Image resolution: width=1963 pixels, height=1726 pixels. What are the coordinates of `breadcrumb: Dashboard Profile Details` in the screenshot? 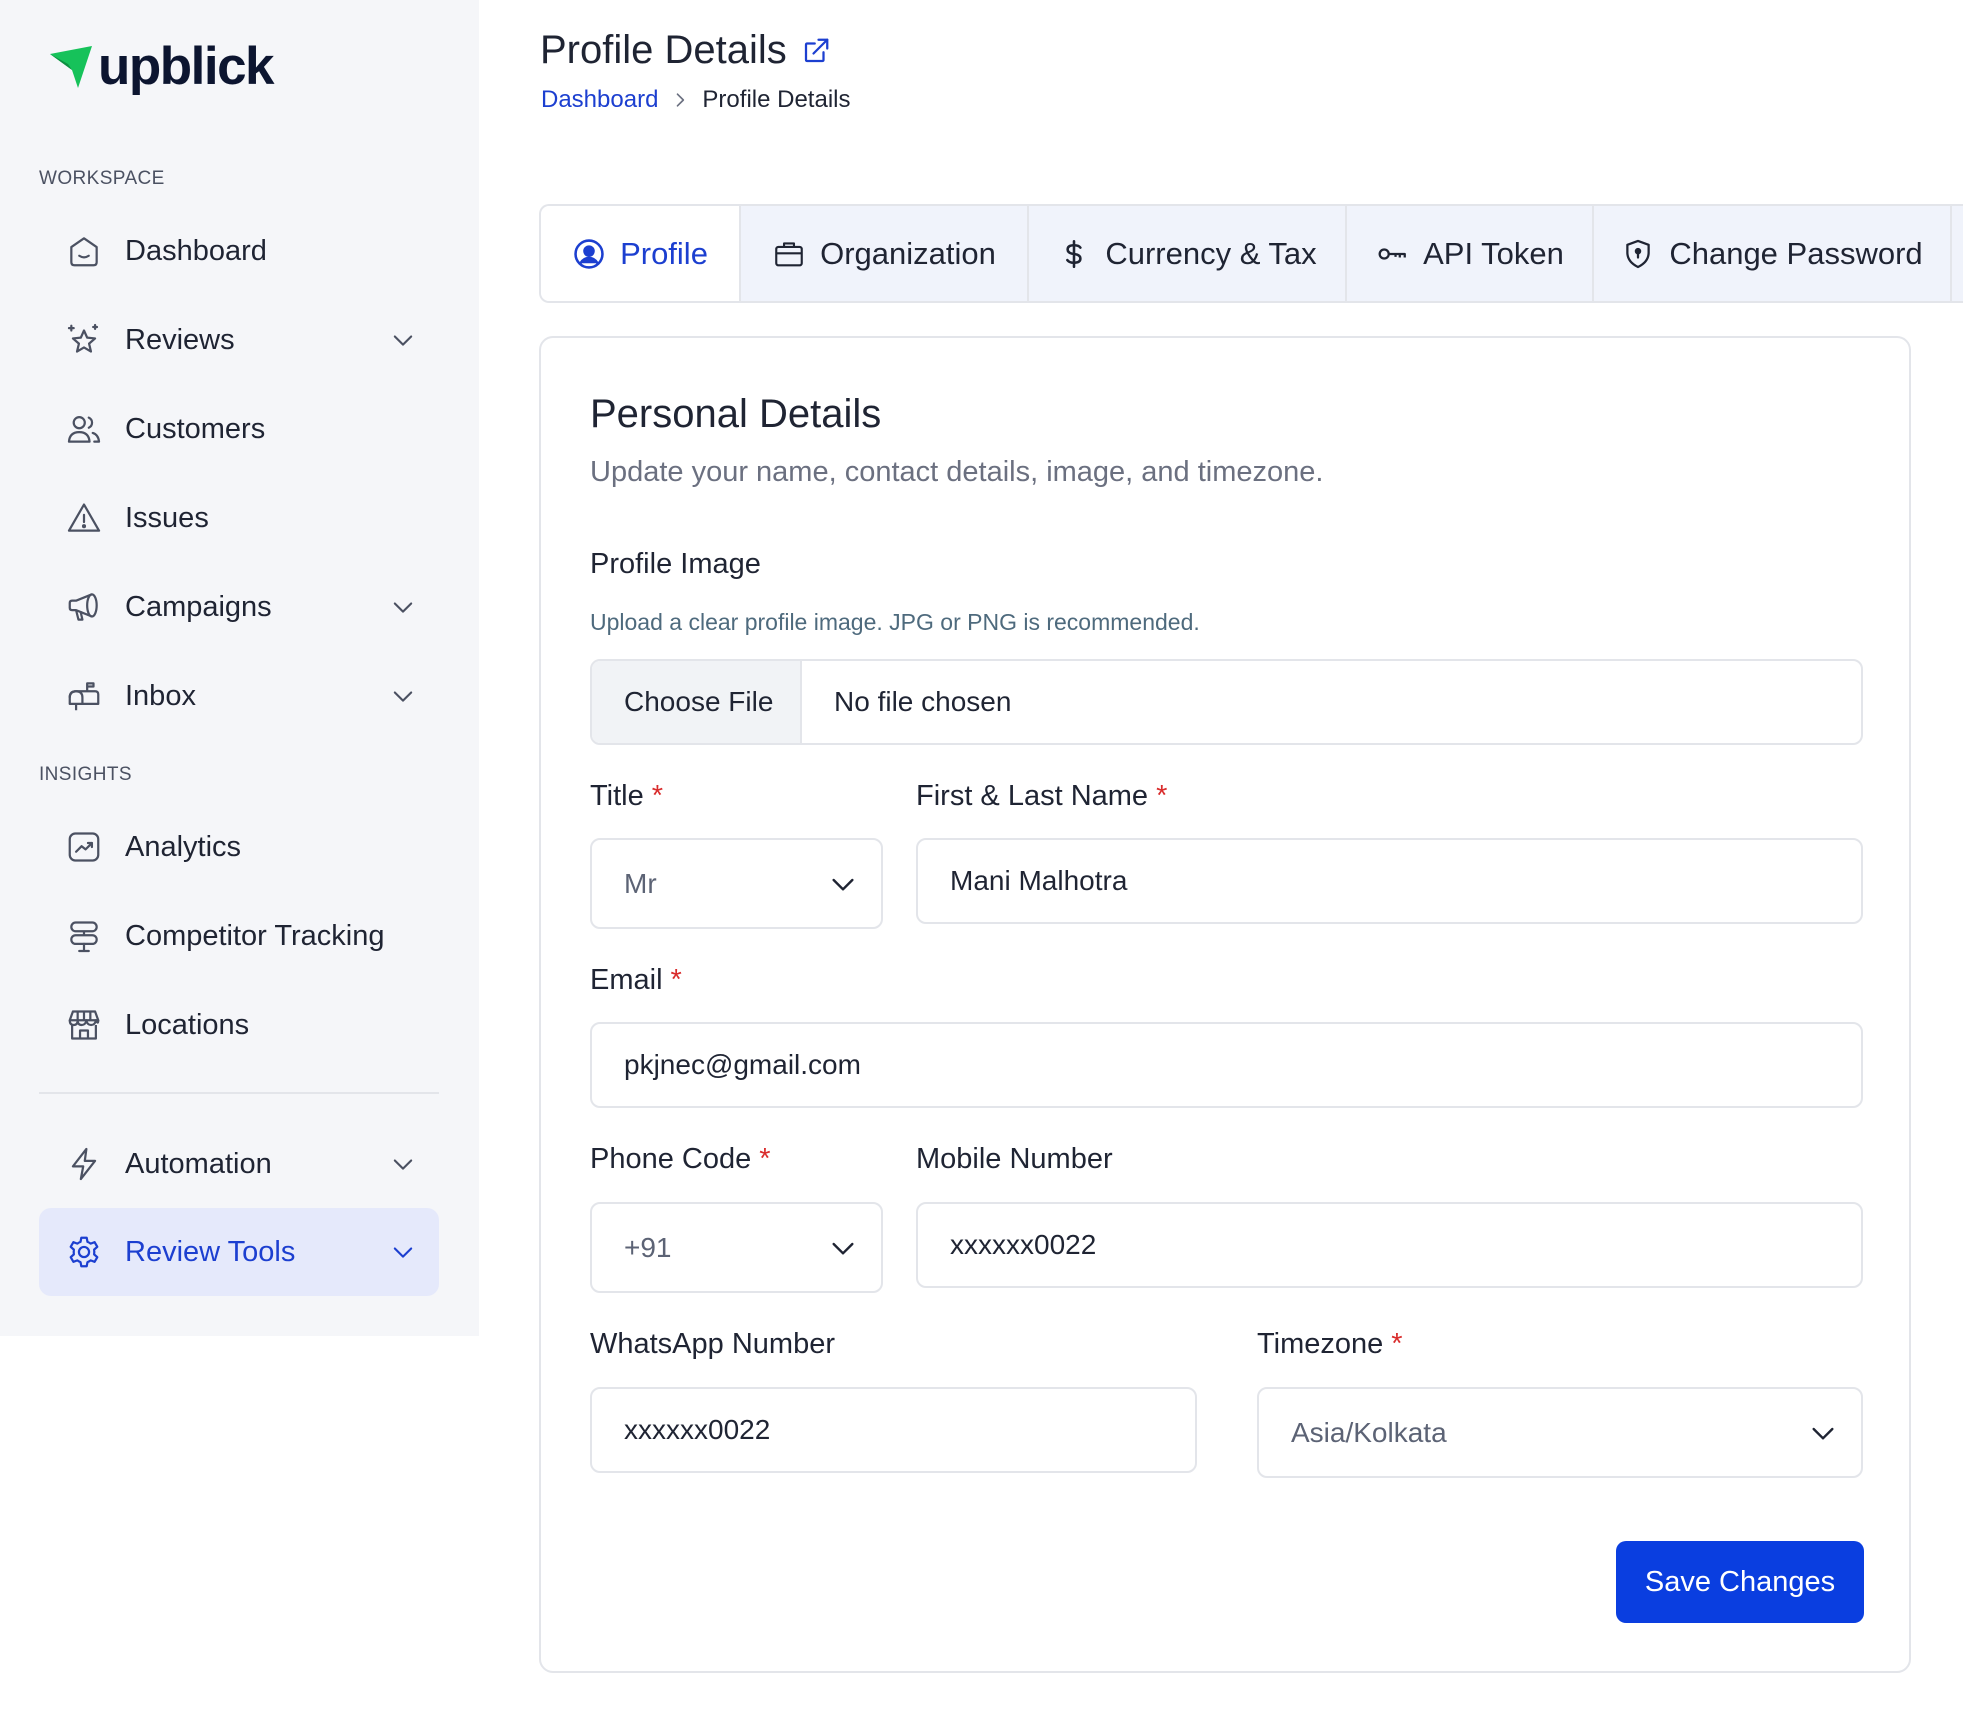 It's located at (695, 100).